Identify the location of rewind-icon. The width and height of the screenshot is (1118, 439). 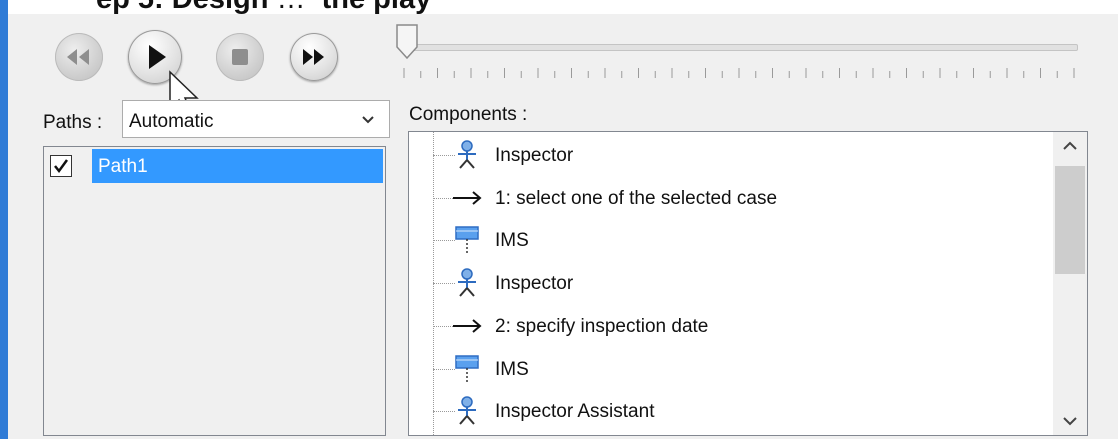
(78, 57).